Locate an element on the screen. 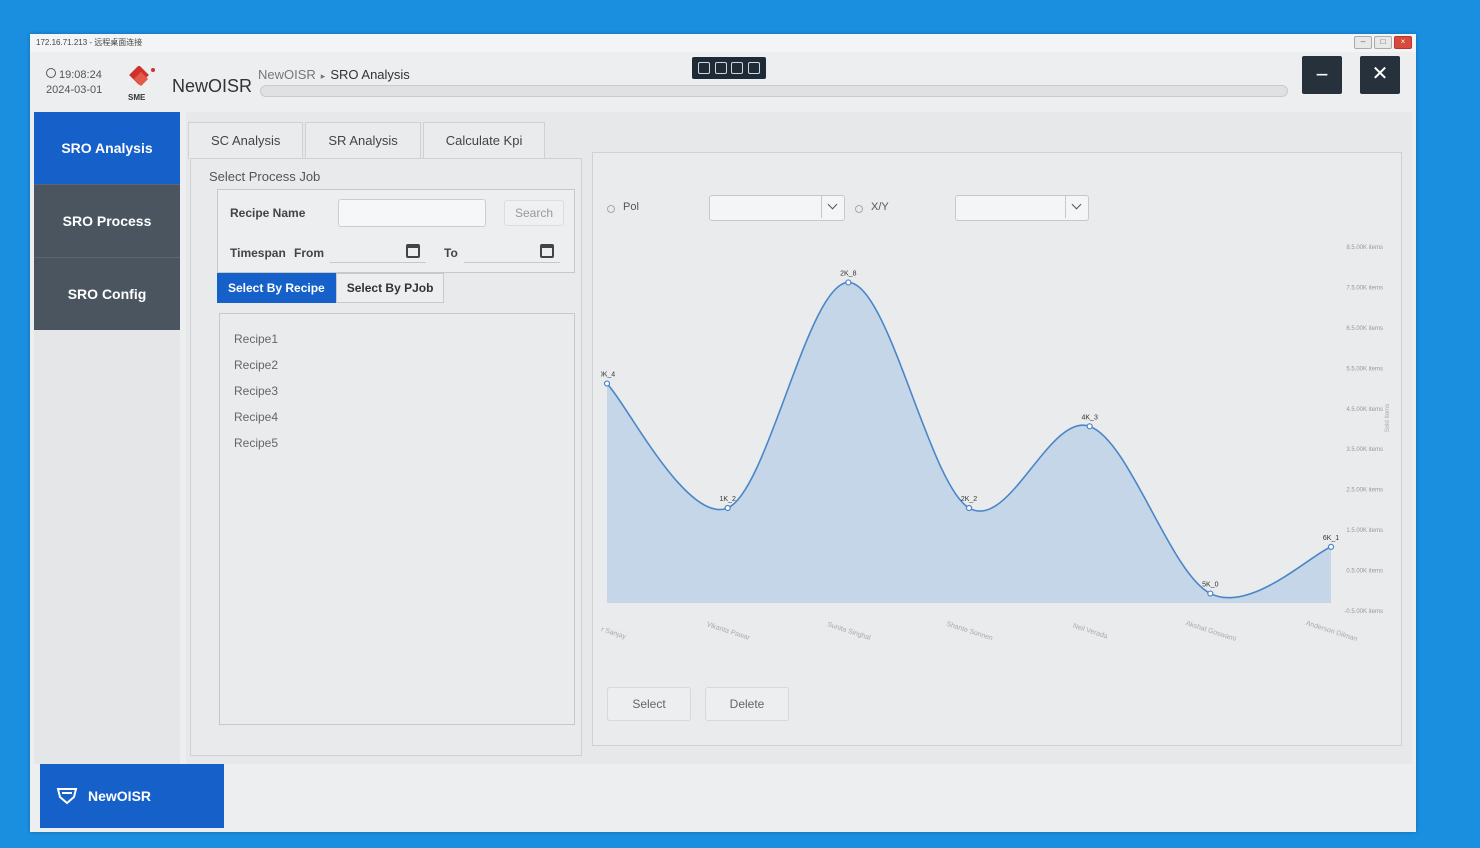 Image resolution: width=1480 pixels, height=848 pixels. delete-button: Delete is located at coordinates (747, 704).